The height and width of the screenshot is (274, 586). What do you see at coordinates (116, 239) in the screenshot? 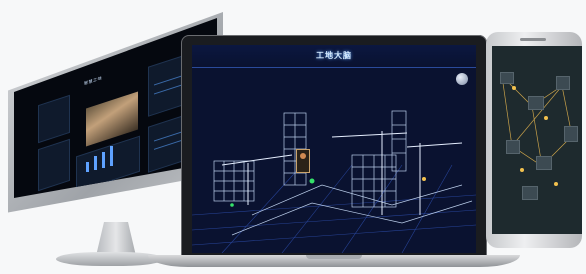
I see `monitor-stand` at bounding box center [116, 239].